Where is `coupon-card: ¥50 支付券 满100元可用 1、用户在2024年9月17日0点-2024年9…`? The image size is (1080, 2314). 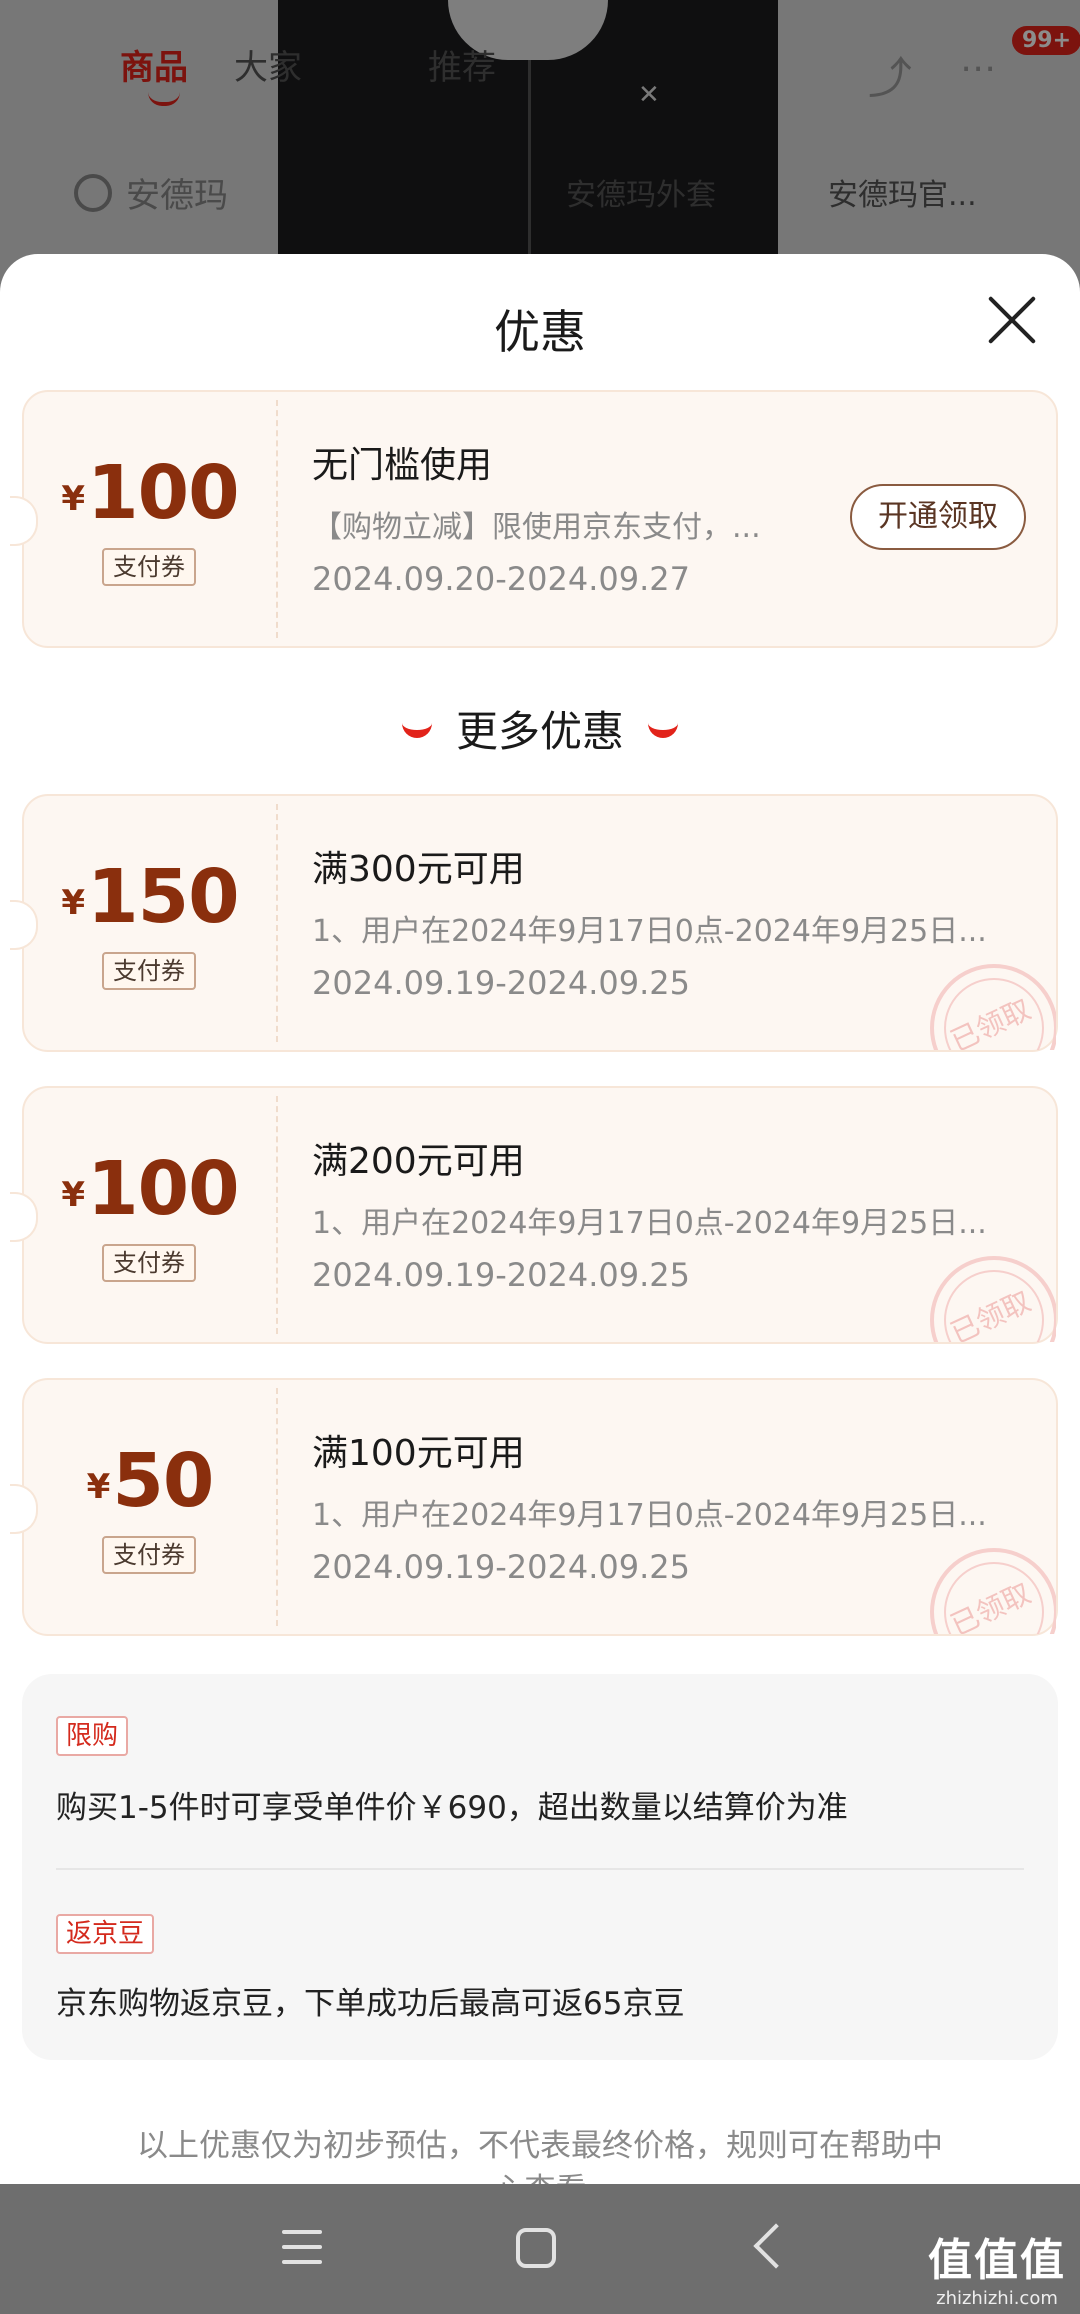 coupon-card: ¥50 支付券 满100元可用 1、用户在2024年9月17日0点-2024年9… is located at coordinates (534, 1507).